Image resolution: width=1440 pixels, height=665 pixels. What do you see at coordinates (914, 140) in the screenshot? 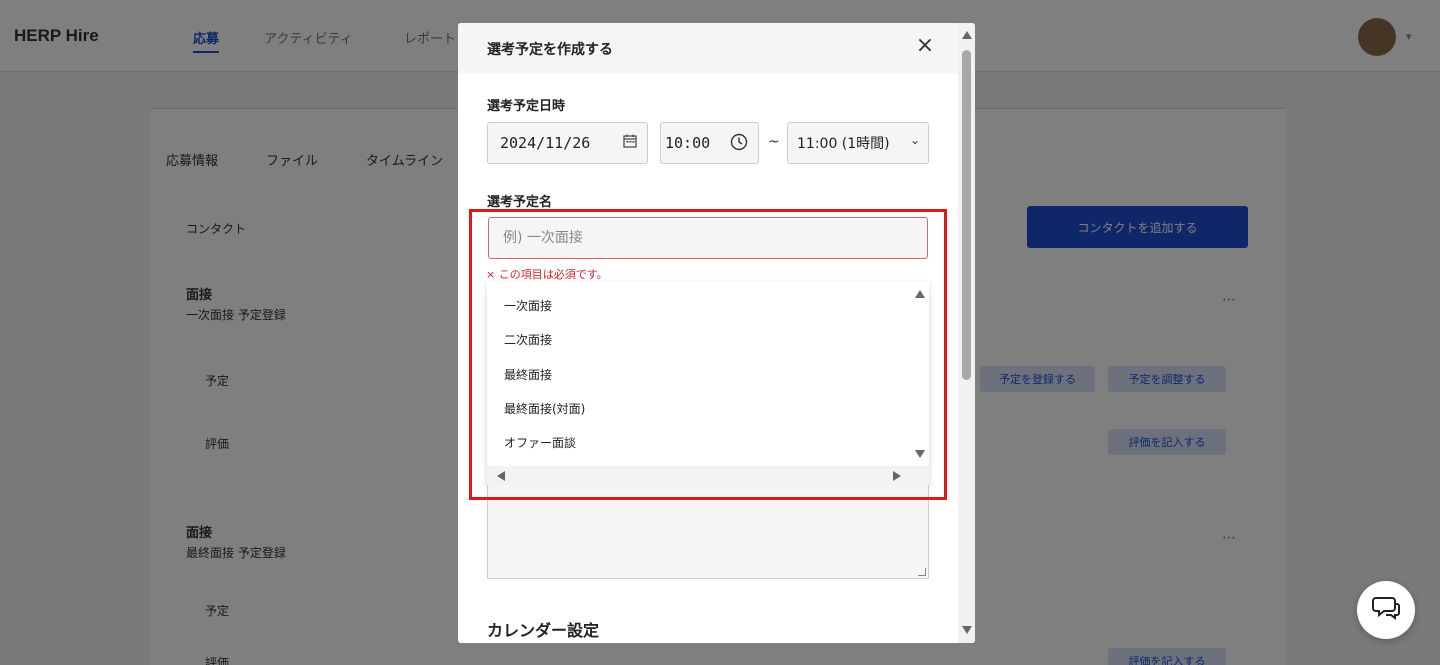
I see `chevron-down-icon: ⌄` at bounding box center [914, 140].